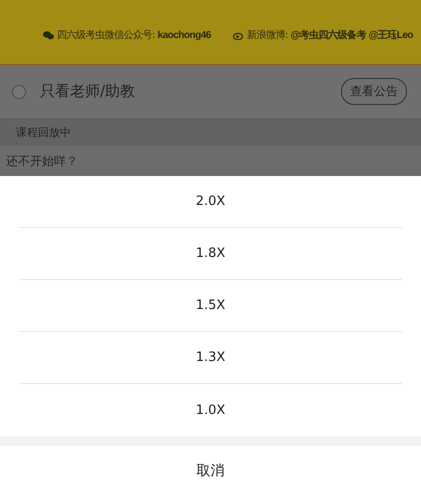  Describe the element at coordinates (19, 91) in the screenshot. I see `radio-button` at that location.